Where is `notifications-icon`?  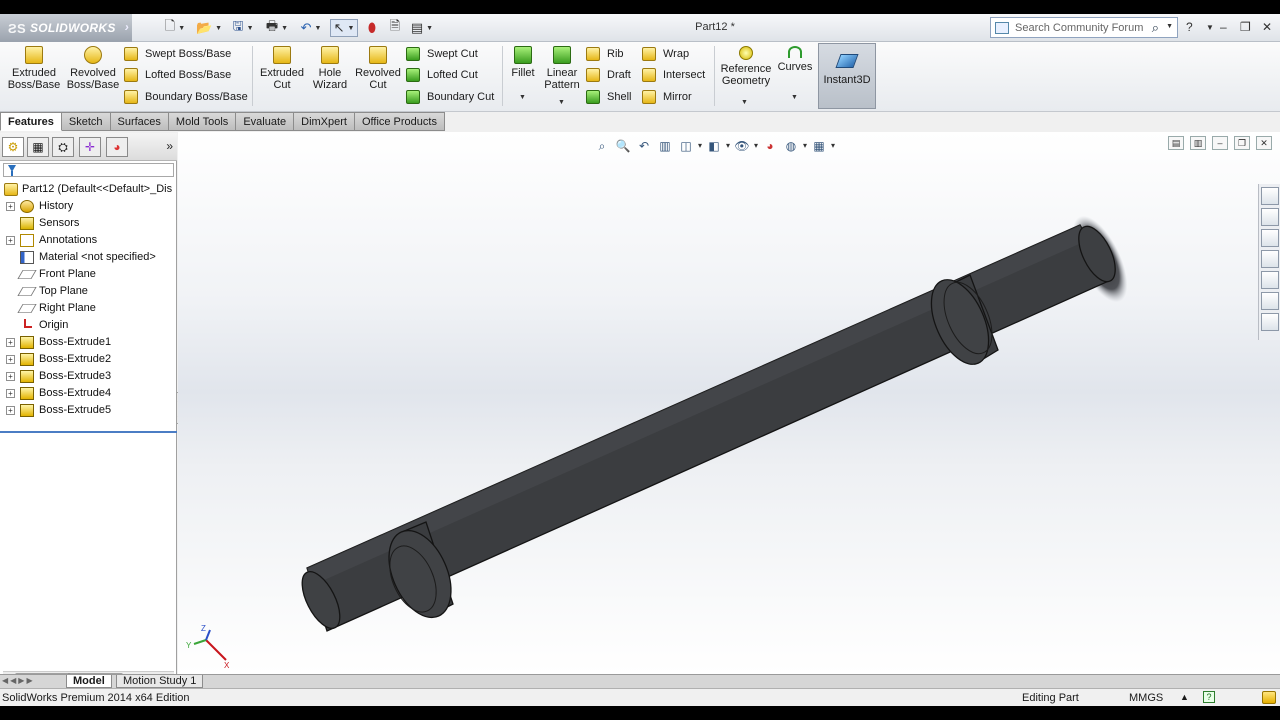
notifications-icon is located at coordinates (1269, 697).